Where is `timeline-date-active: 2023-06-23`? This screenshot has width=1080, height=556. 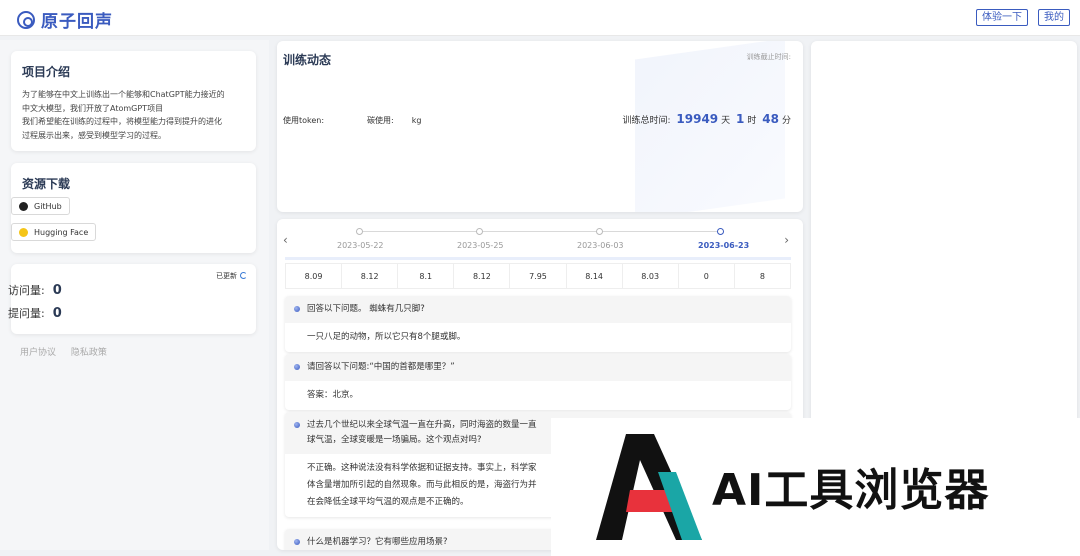 timeline-date-active: 2023-06-23 is located at coordinates (723, 245).